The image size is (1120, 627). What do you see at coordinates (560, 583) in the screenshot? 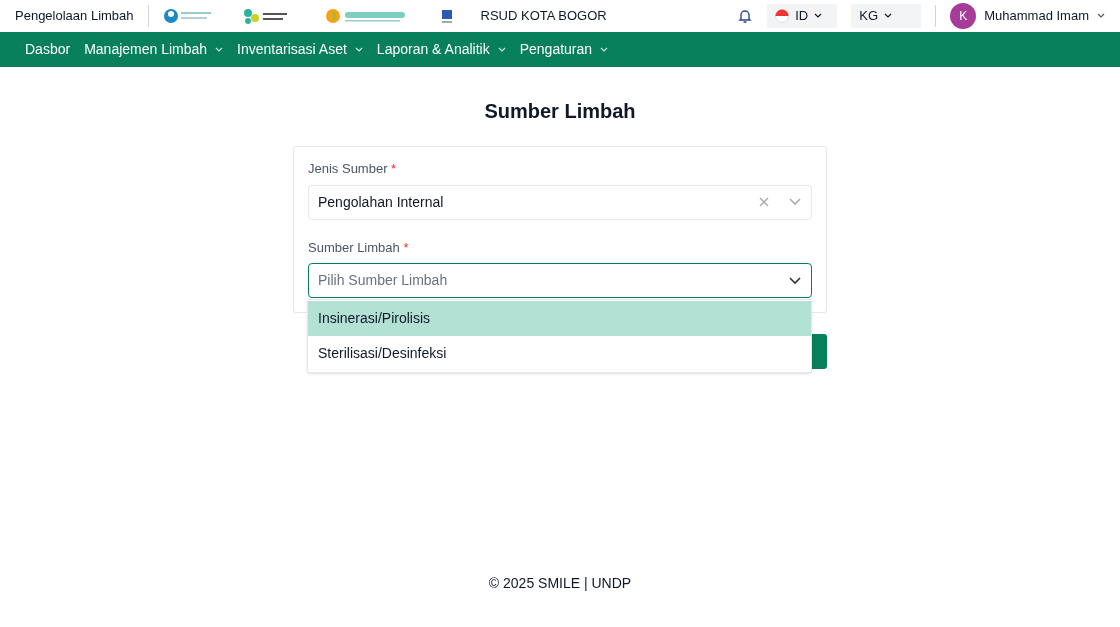
I see `footer-text: © 2025 SMILE | UNDP` at bounding box center [560, 583].